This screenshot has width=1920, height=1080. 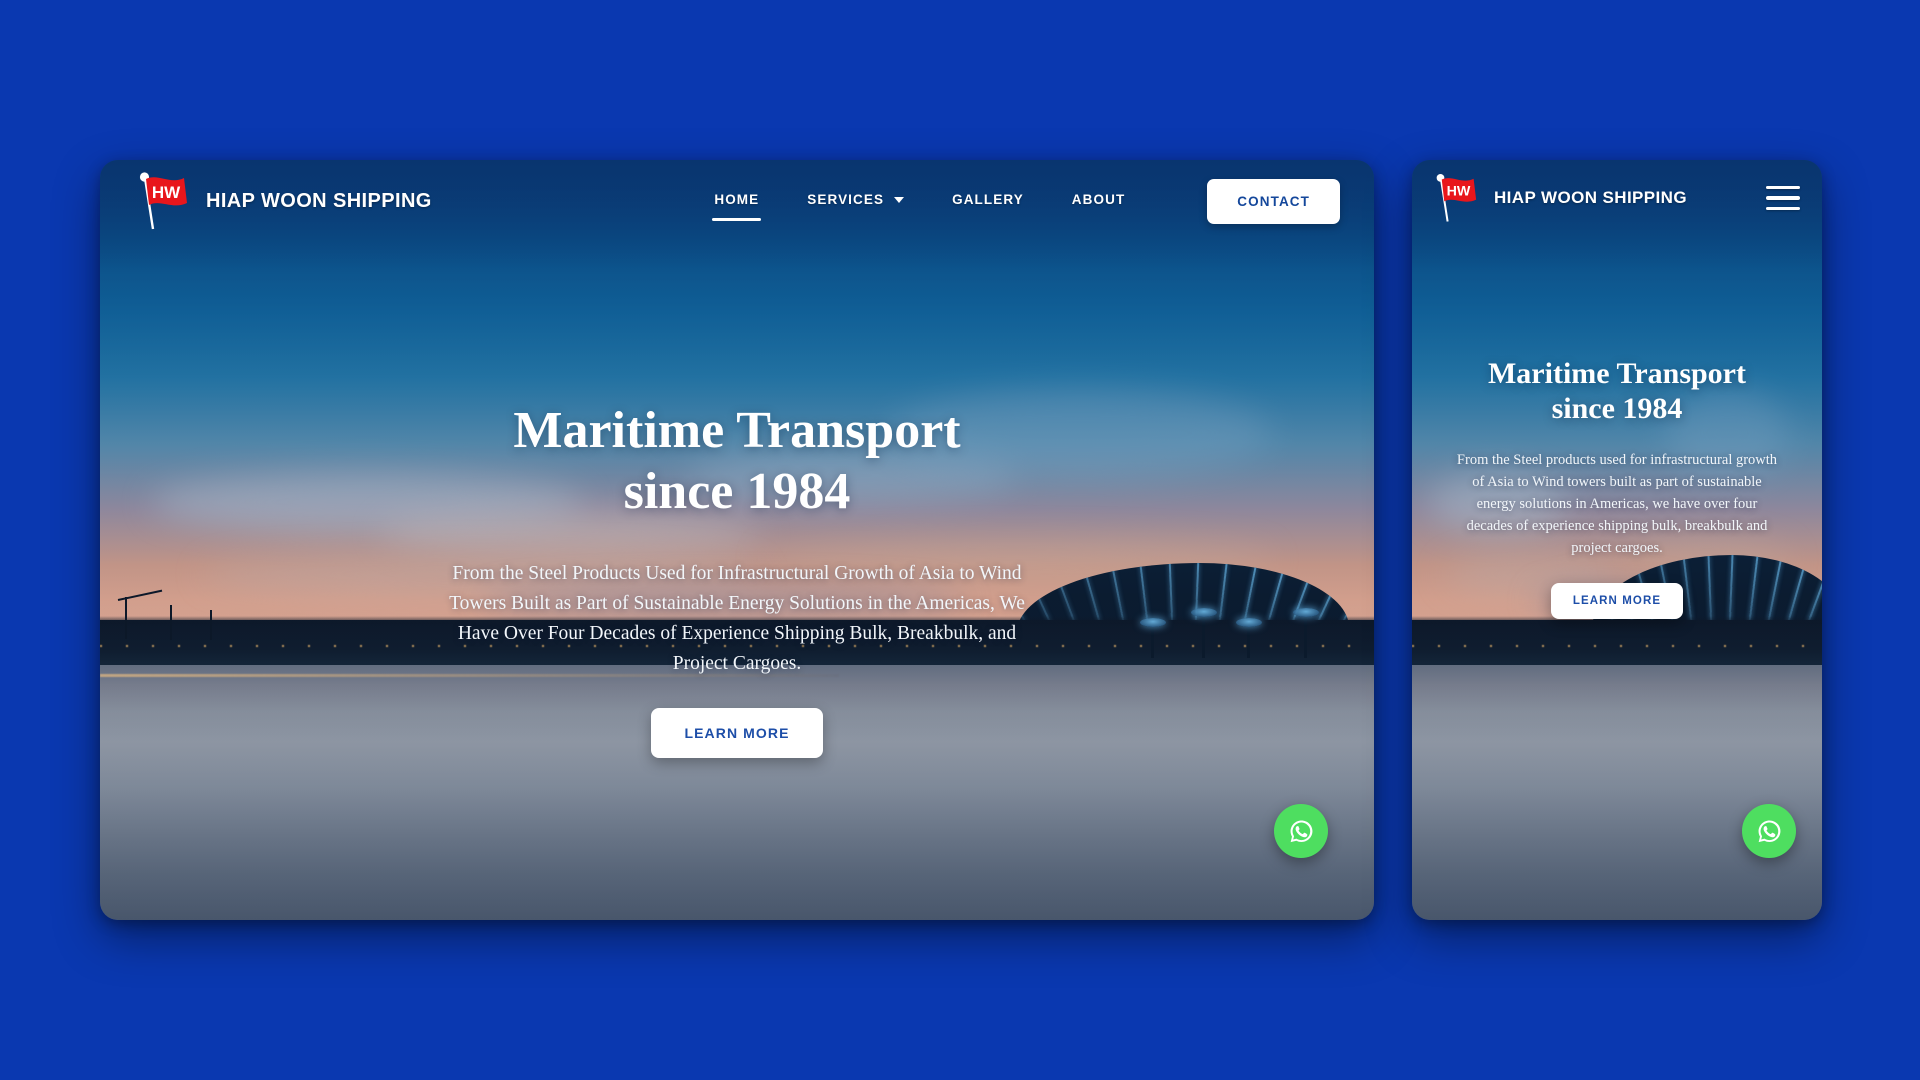 What do you see at coordinates (1273, 201) in the screenshot?
I see `contact-button: CONTACT` at bounding box center [1273, 201].